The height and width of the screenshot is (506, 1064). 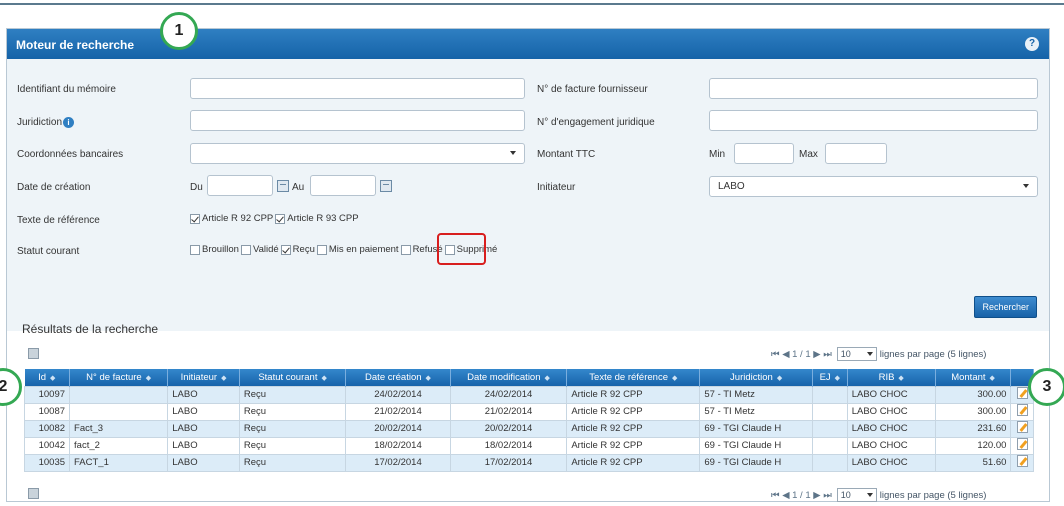 I want to click on checkbox-recu: Reçu, so click(x=297, y=249).